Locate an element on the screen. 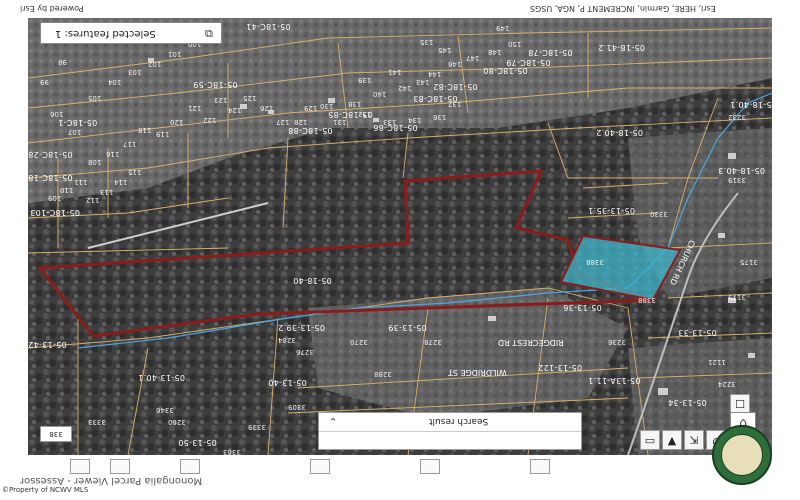  print-icon: ▭ is located at coordinates (650, 440).